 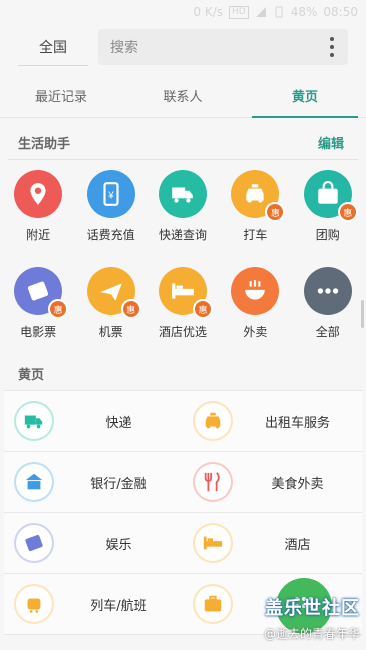 I want to click on status-bar: 0 K/s HD 48% 08:50, so click(x=183, y=12).